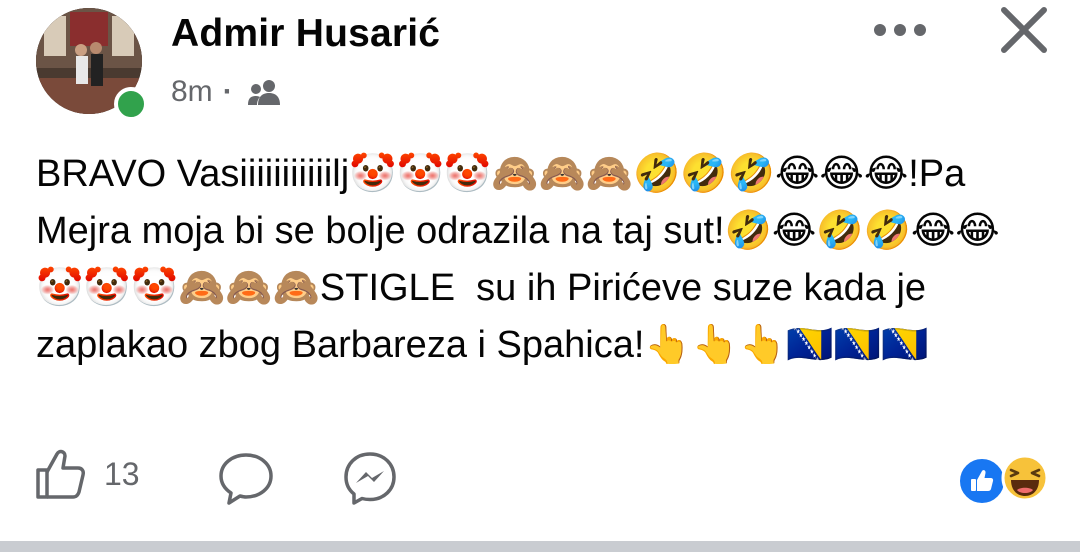 The height and width of the screenshot is (552, 1080). I want to click on avatar-wrap, so click(92, 64).